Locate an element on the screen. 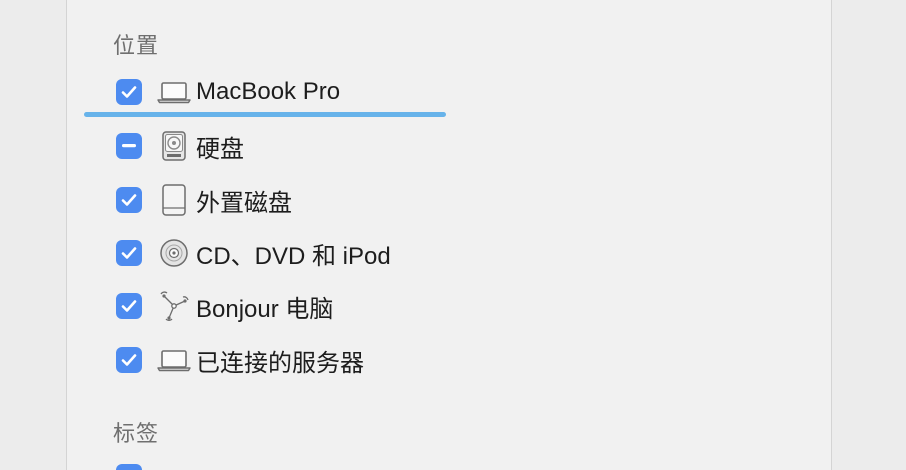  tag-checkbox-partial is located at coordinates (129, 467).